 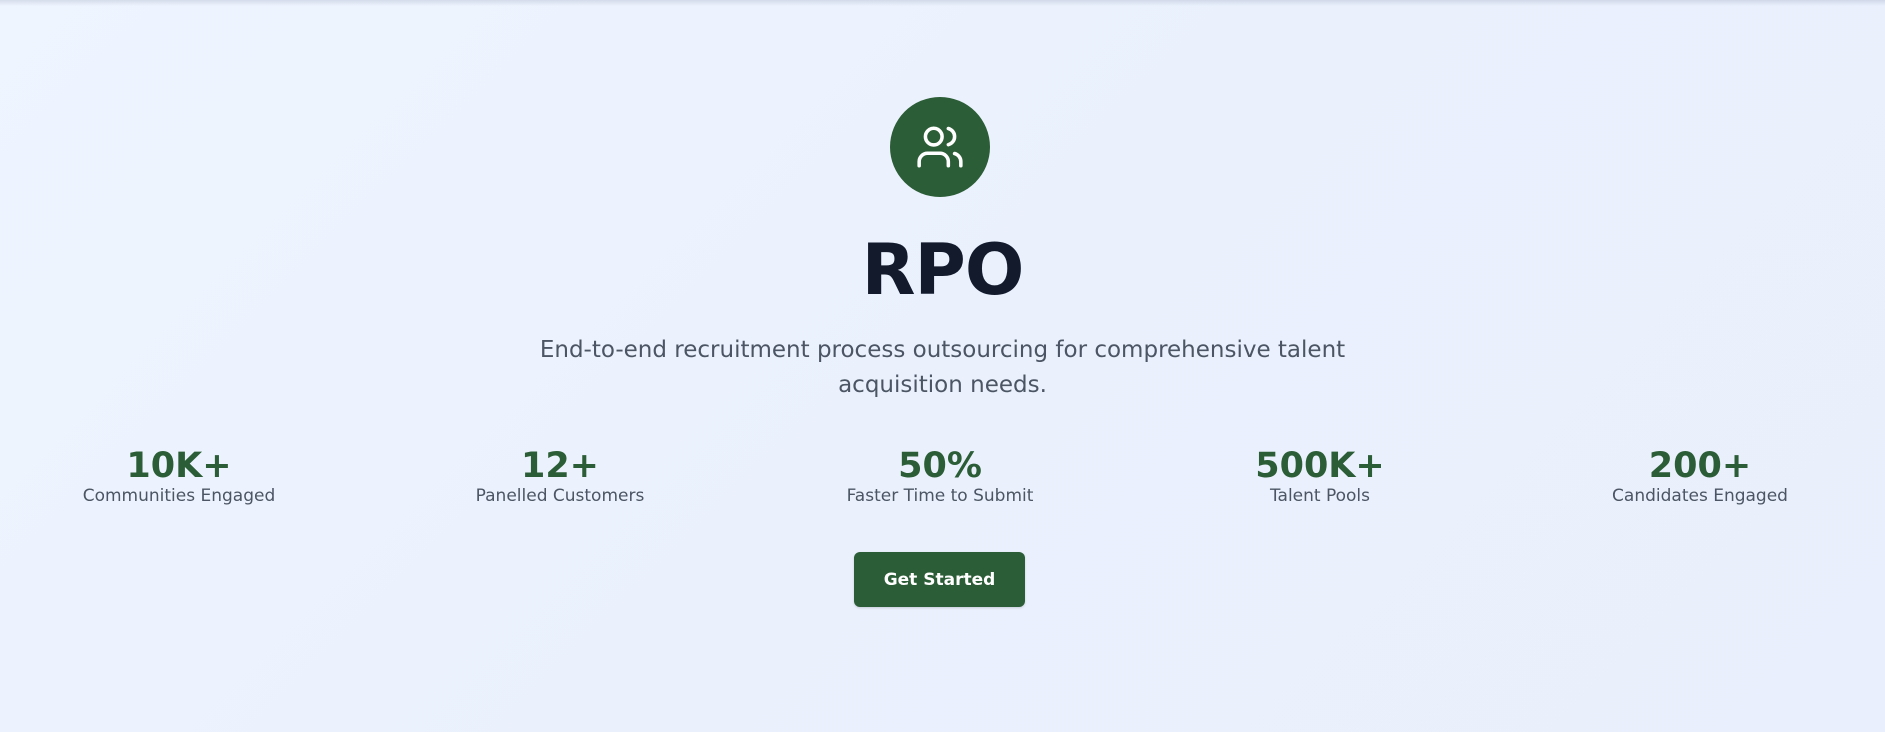 I want to click on stat-value: 10K+, so click(x=179, y=466).